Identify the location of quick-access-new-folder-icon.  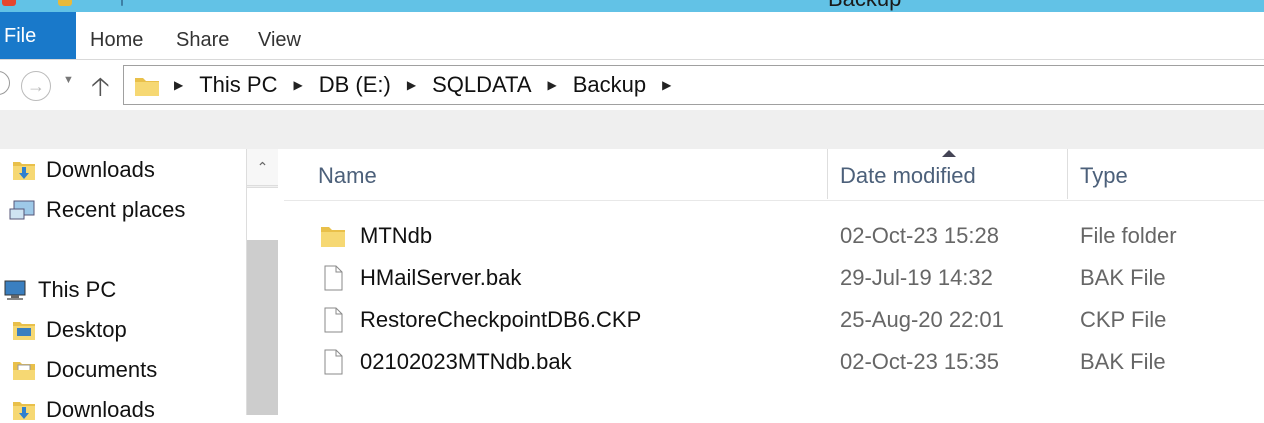
(65, 3).